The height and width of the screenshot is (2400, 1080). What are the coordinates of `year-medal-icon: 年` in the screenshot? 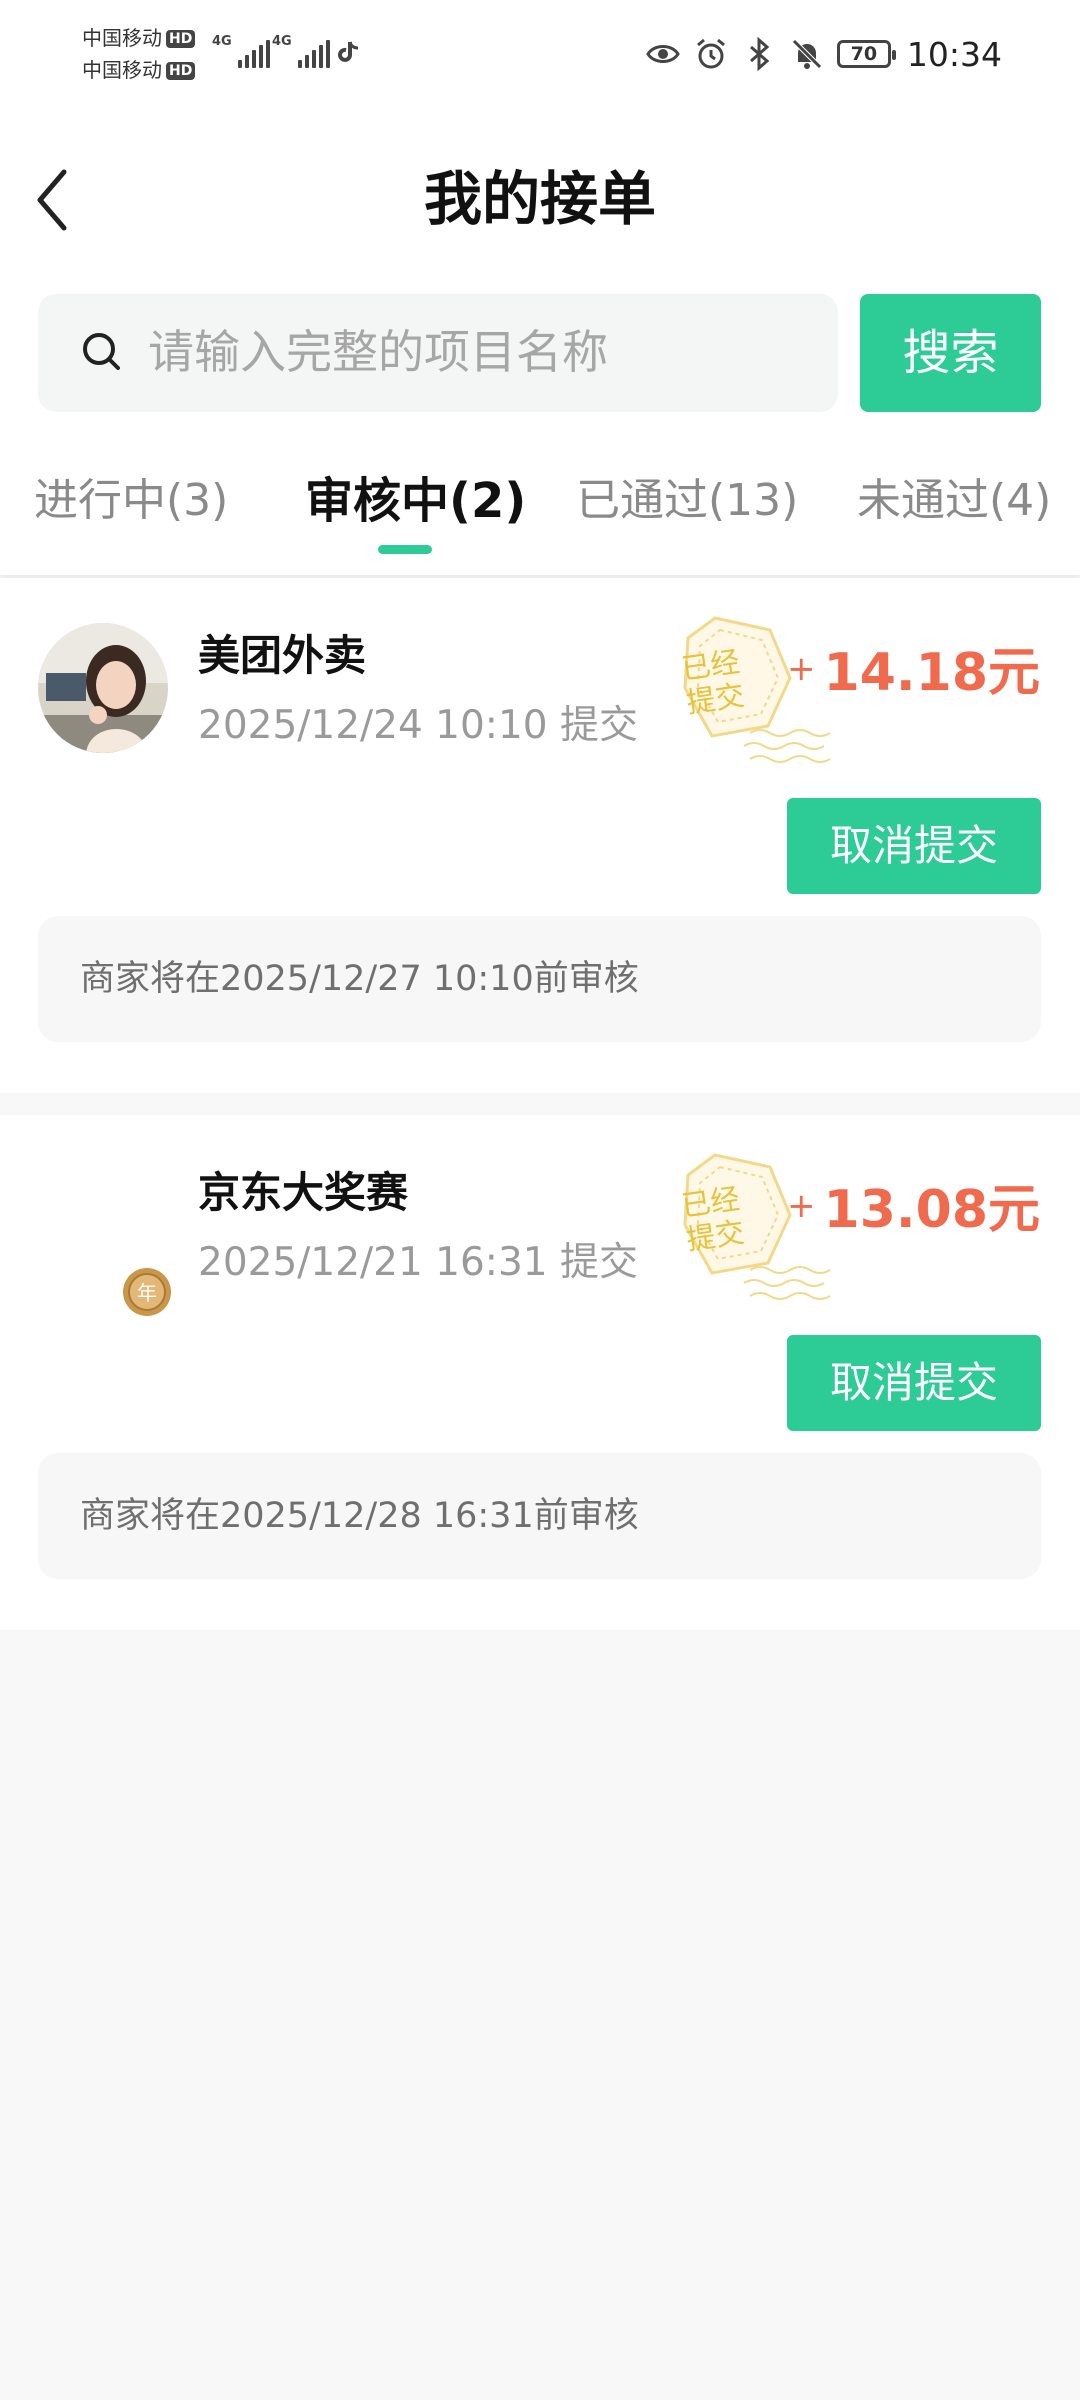 It's located at (147, 1292).